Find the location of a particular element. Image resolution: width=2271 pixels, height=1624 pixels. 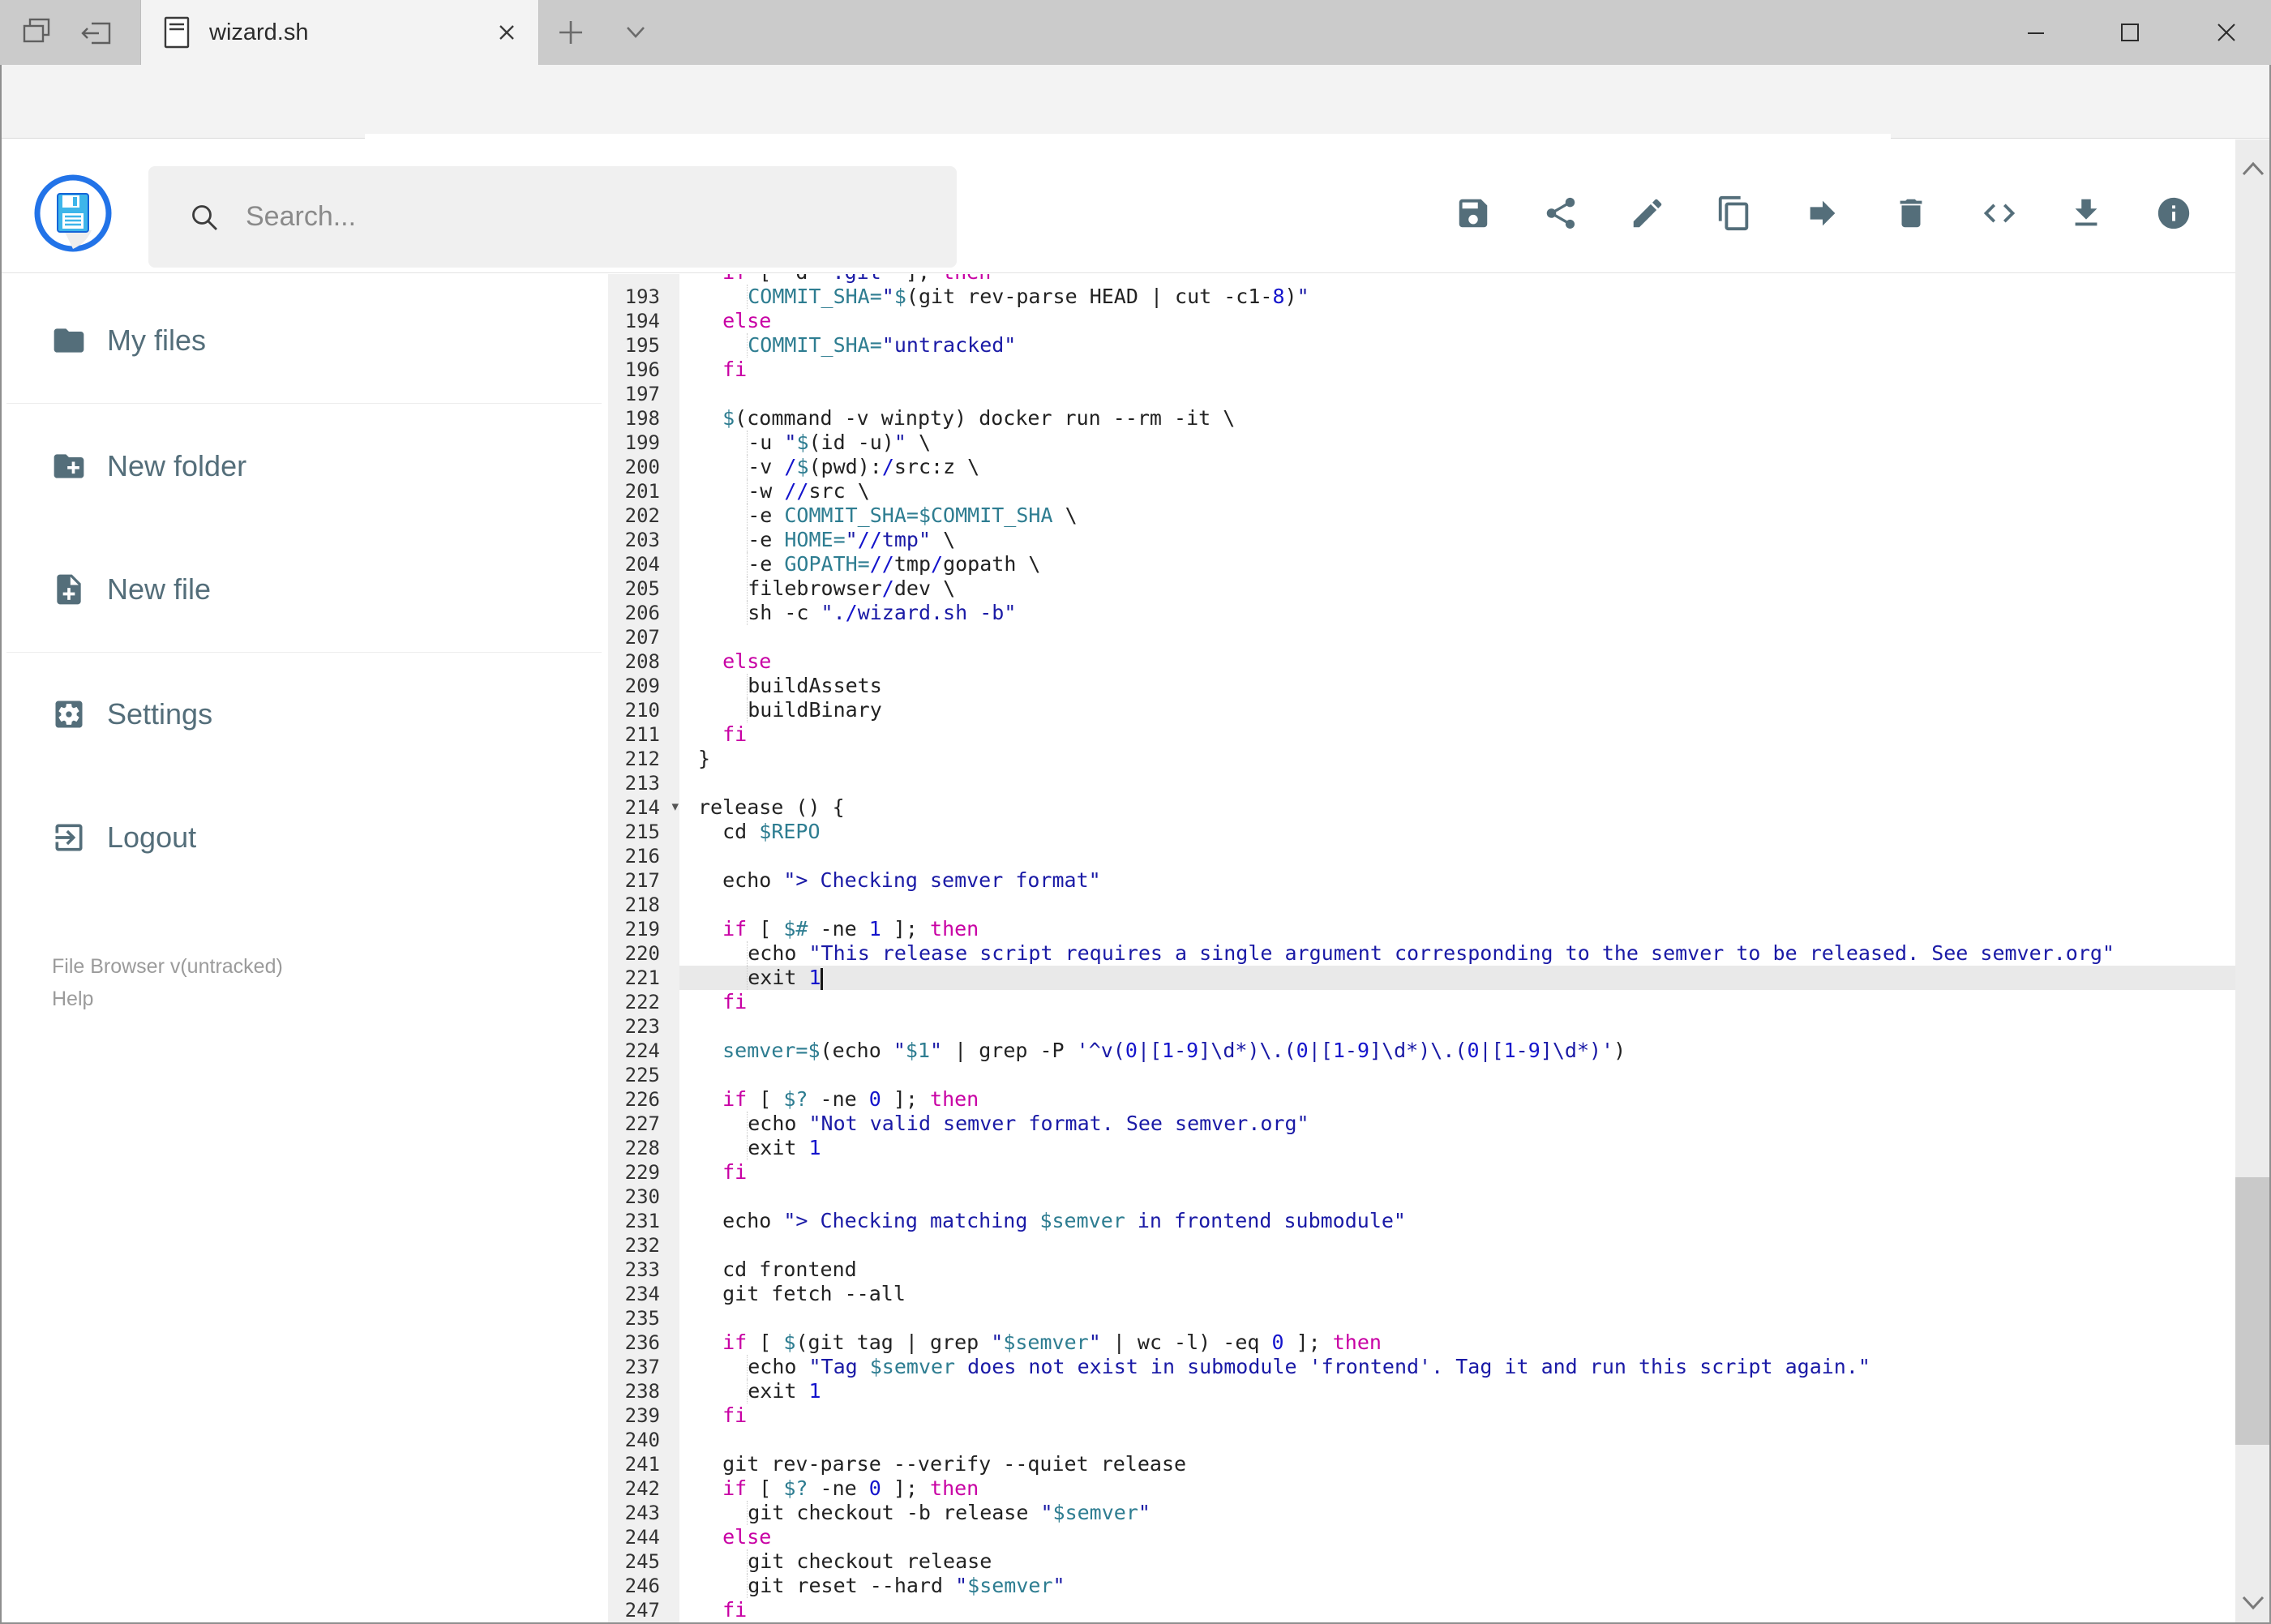

save-button is located at coordinates (1473, 214).